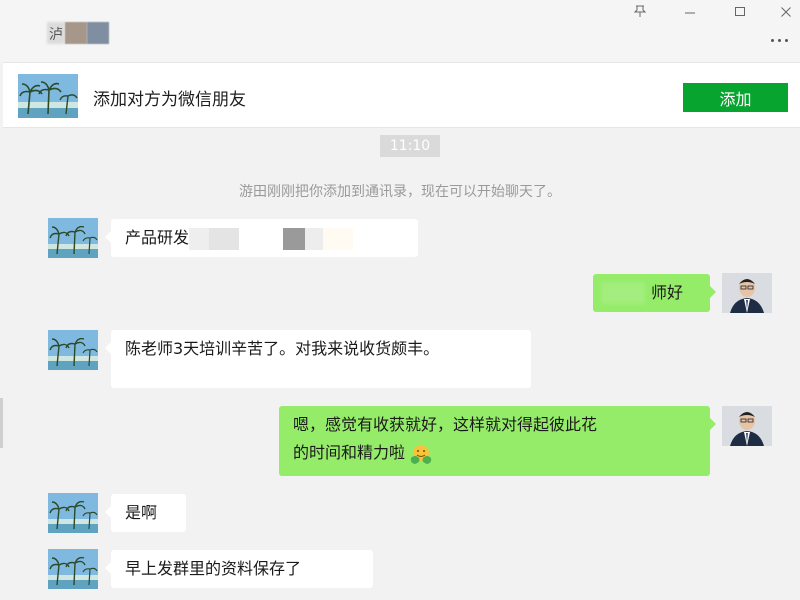 This screenshot has height=600, width=800. What do you see at coordinates (740, 11) in the screenshot?
I see `maximize-icon` at bounding box center [740, 11].